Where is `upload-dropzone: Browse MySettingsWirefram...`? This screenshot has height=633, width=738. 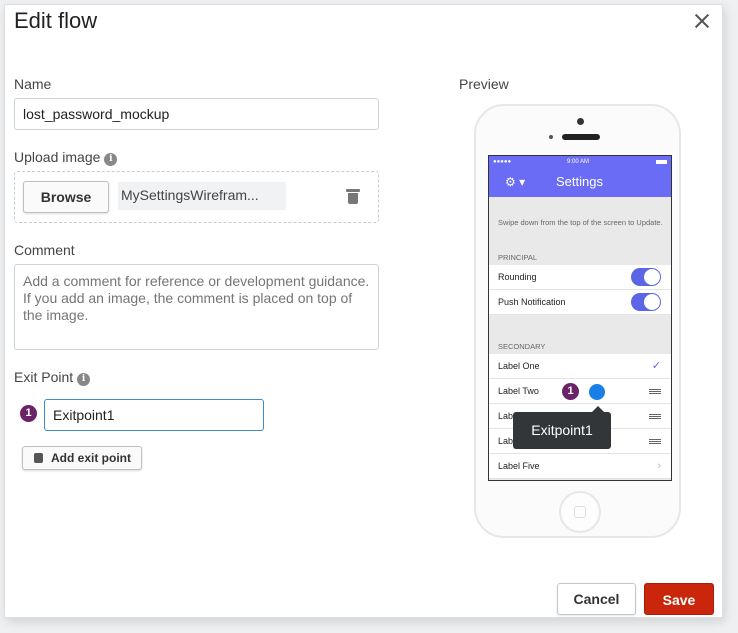
upload-dropzone: Browse MySettingsWirefram... is located at coordinates (196, 197).